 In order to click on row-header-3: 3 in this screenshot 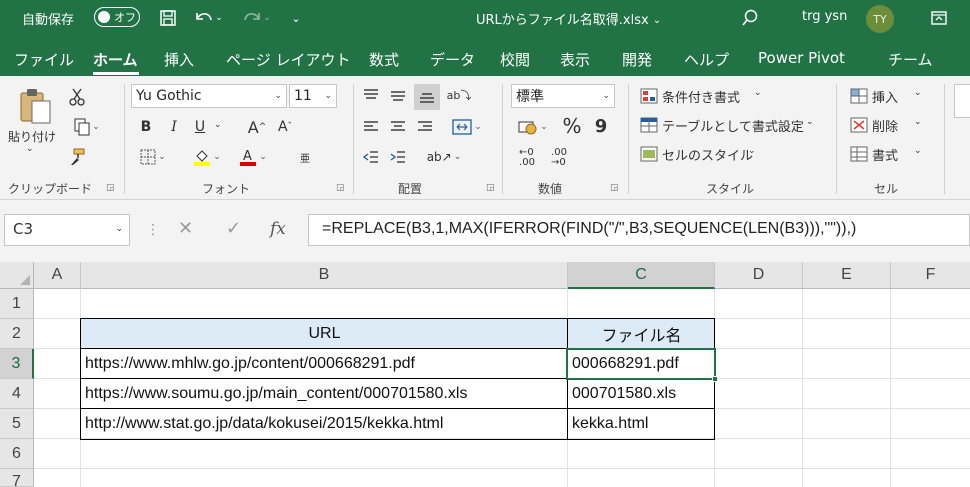, I will do `click(17, 364)`.